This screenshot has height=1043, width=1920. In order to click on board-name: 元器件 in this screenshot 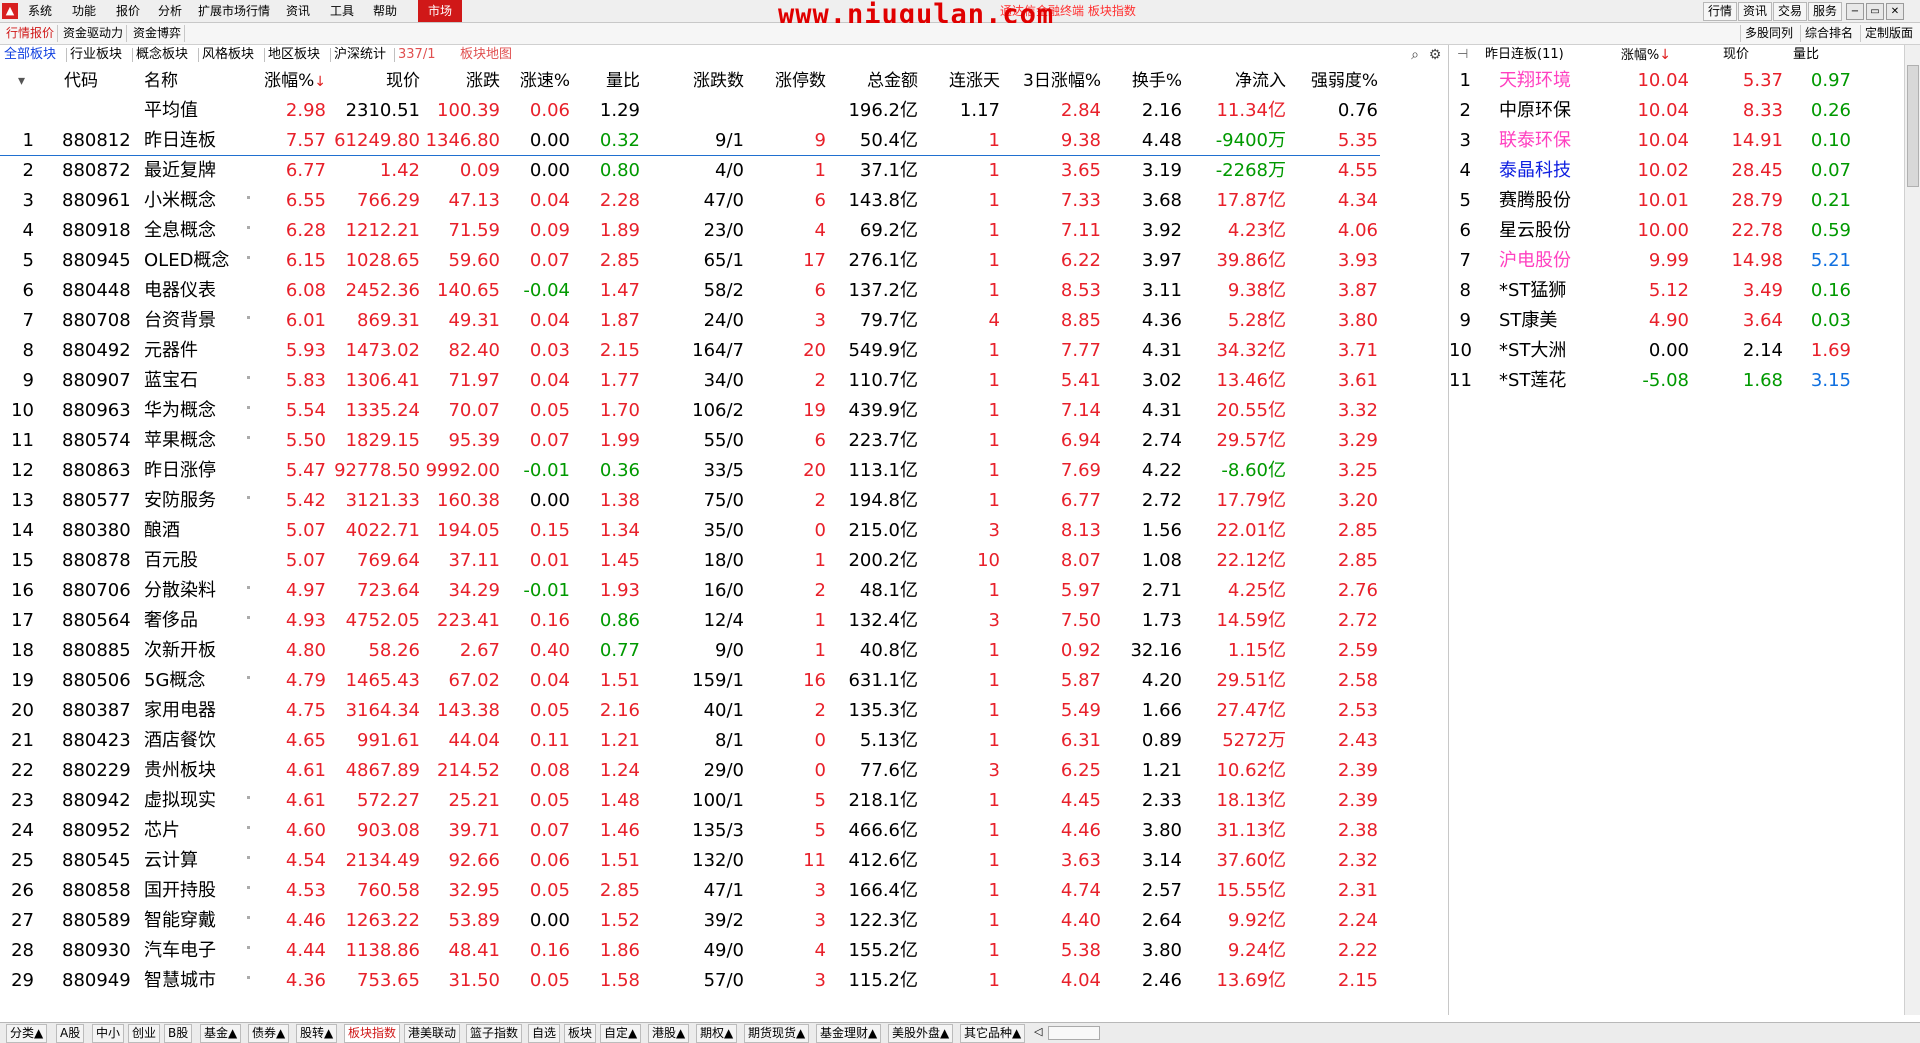, I will do `click(171, 351)`.